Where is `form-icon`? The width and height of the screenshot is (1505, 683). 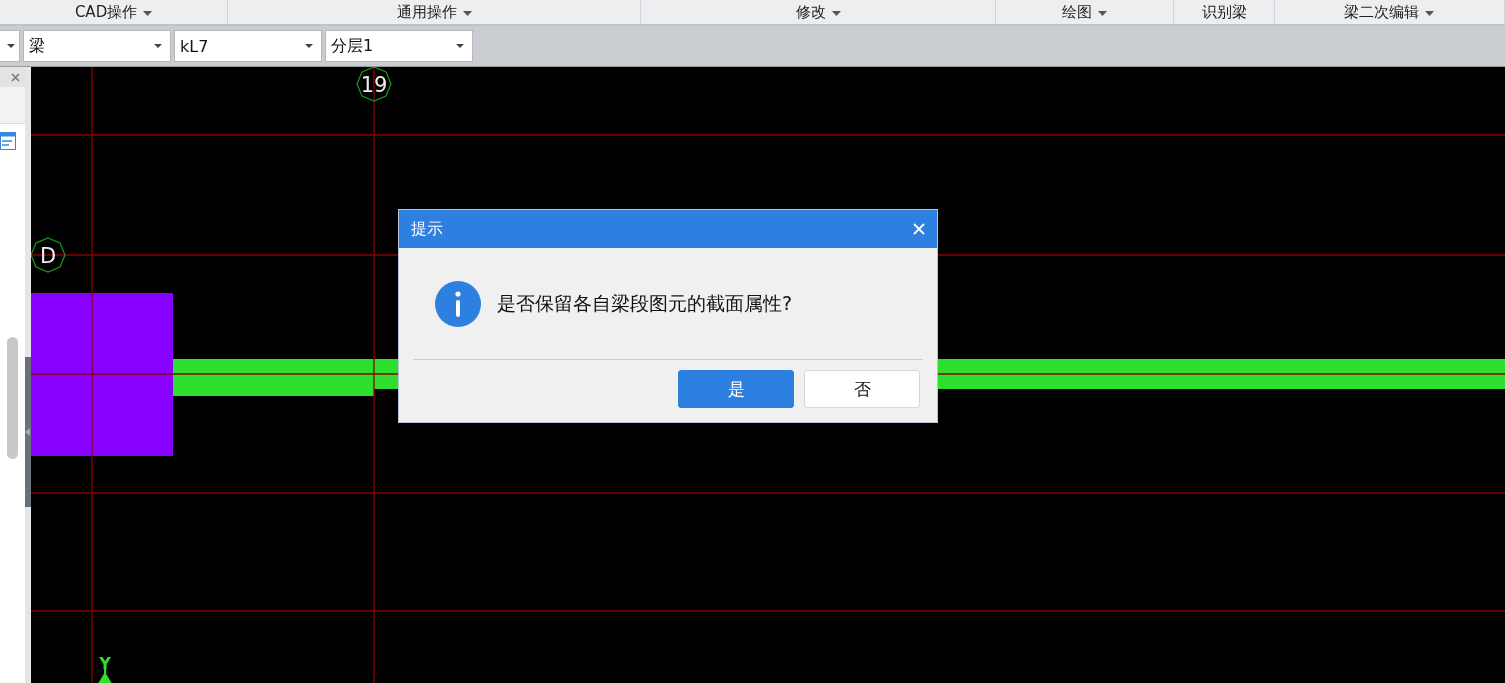
form-icon is located at coordinates (8, 141).